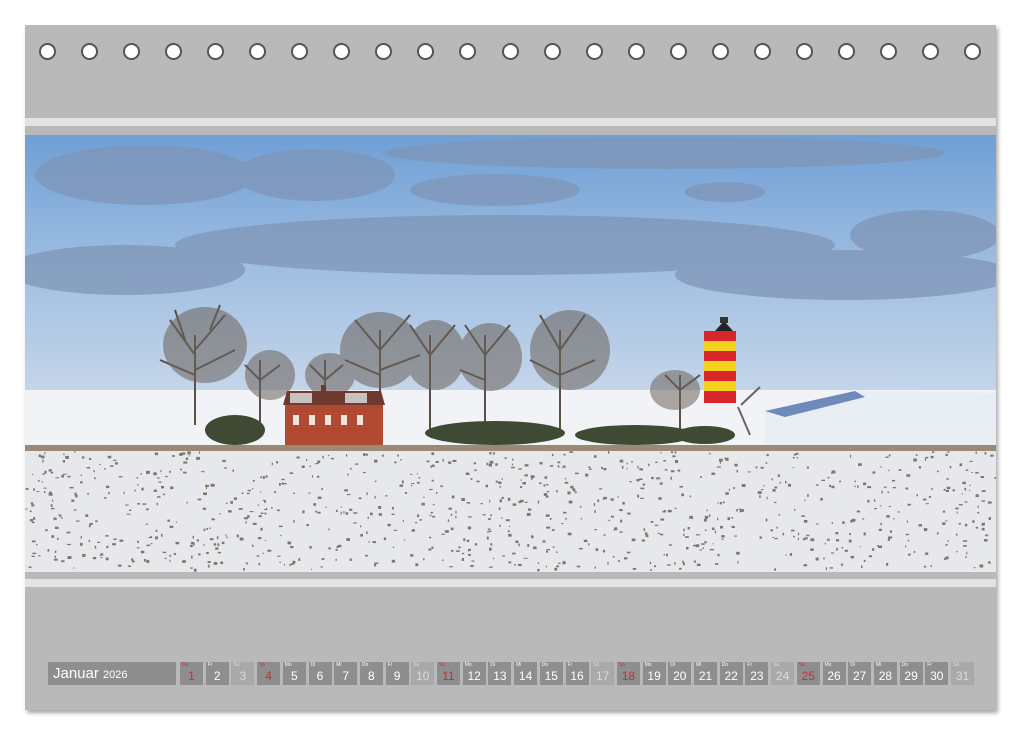  I want to click on day-cell: Mi 14, so click(526, 673).